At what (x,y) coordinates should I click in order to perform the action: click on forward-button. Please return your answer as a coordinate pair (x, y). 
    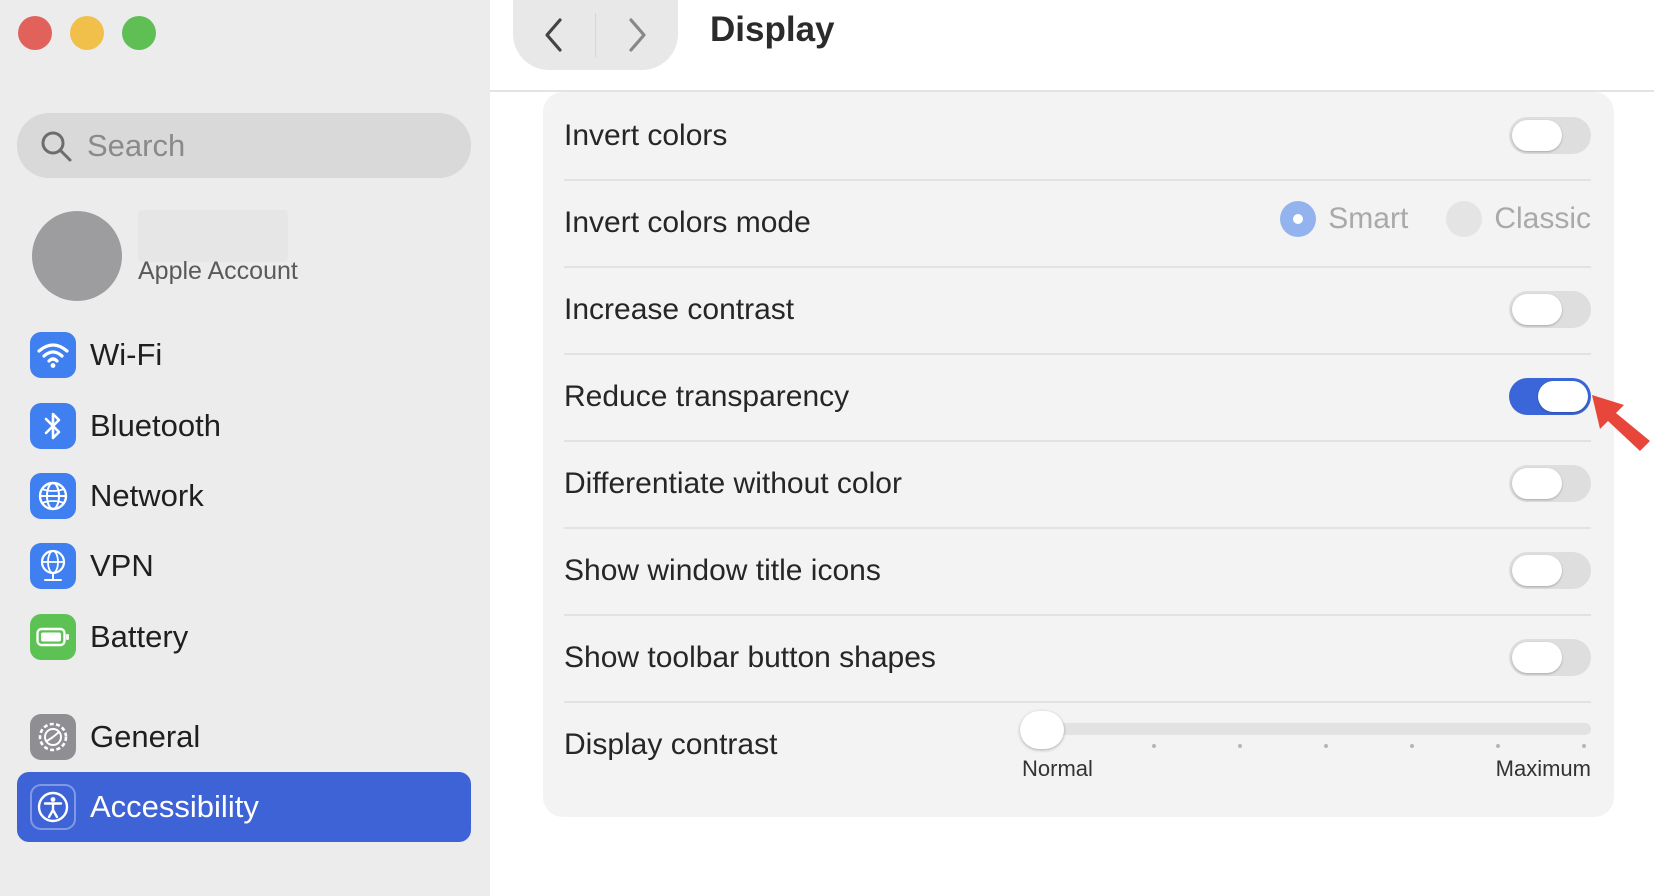
    Looking at the image, I should click on (637, 35).